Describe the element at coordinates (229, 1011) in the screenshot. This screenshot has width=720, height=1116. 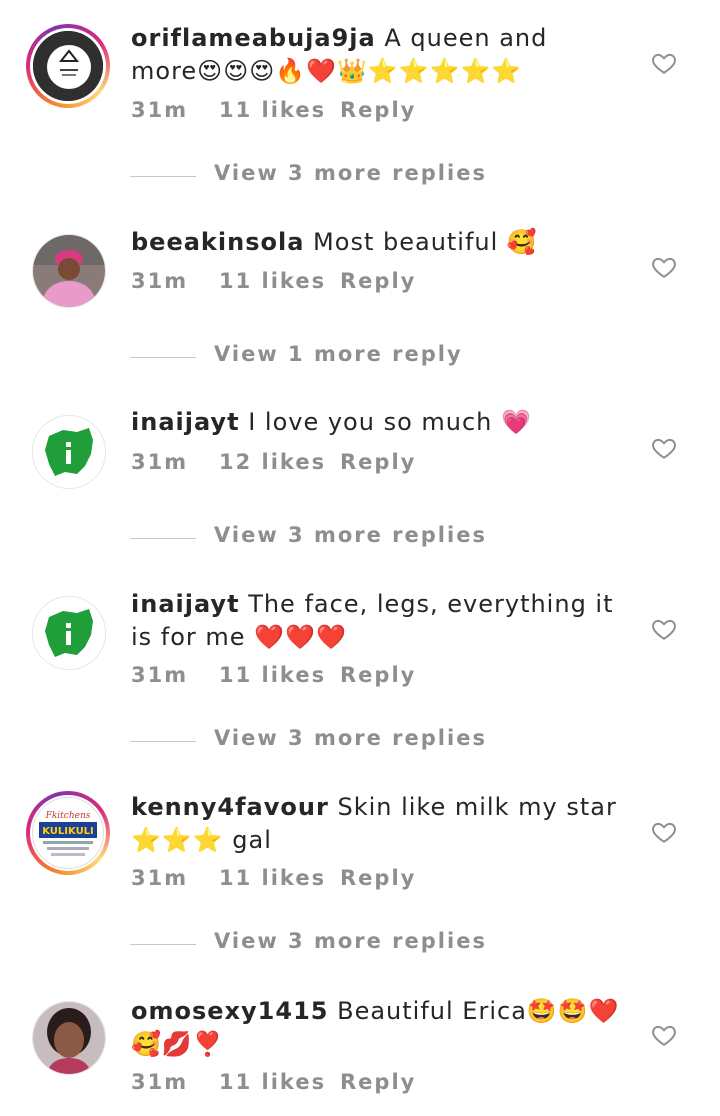
I see `comment-username: omosexy1415` at that location.